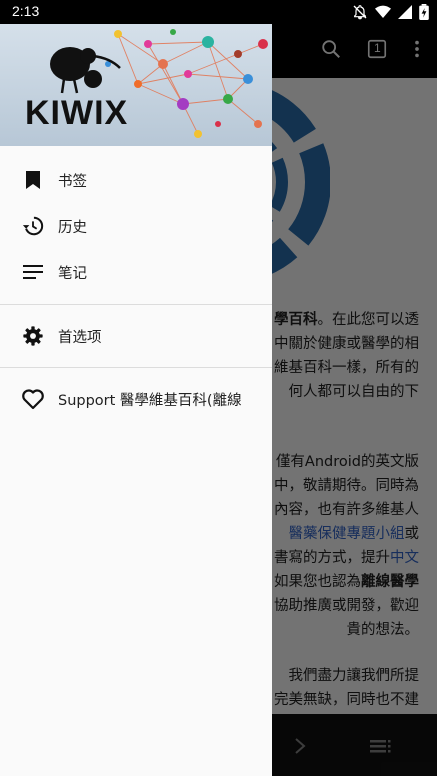  I want to click on status-time: 2:13, so click(26, 11).